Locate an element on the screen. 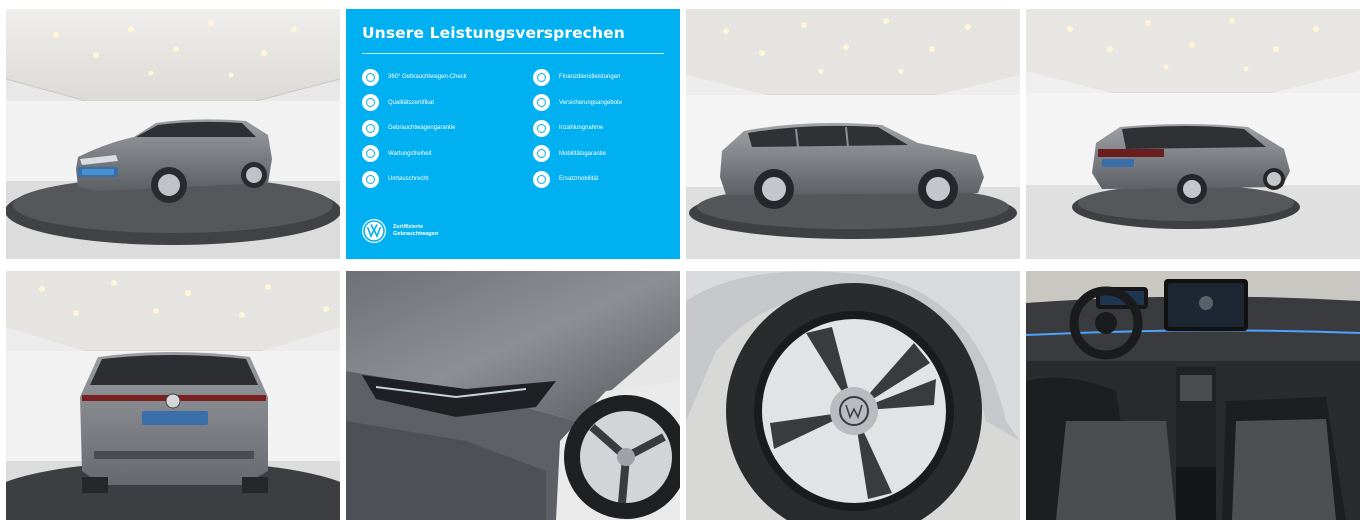 This screenshot has width=1365, height=520. replacement-car-icon is located at coordinates (541, 179).